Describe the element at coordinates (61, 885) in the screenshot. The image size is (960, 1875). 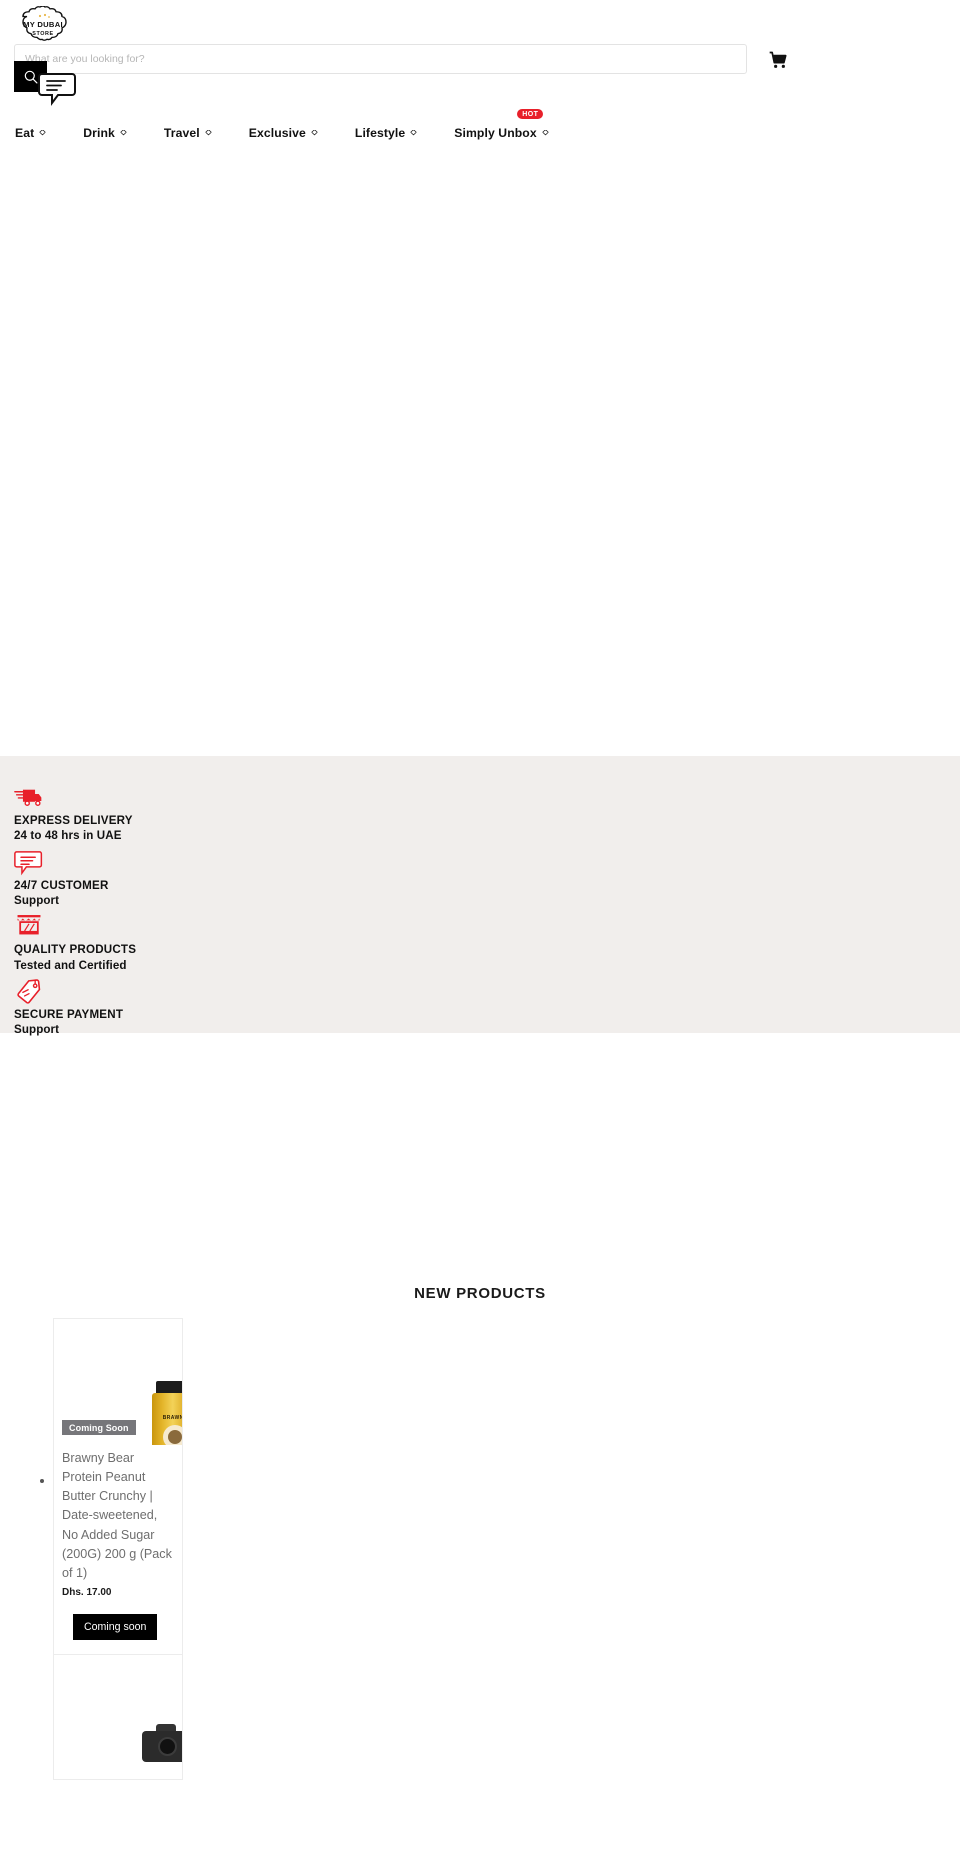
I see `trust-item-title: 24/7 CUSTOMER` at that location.